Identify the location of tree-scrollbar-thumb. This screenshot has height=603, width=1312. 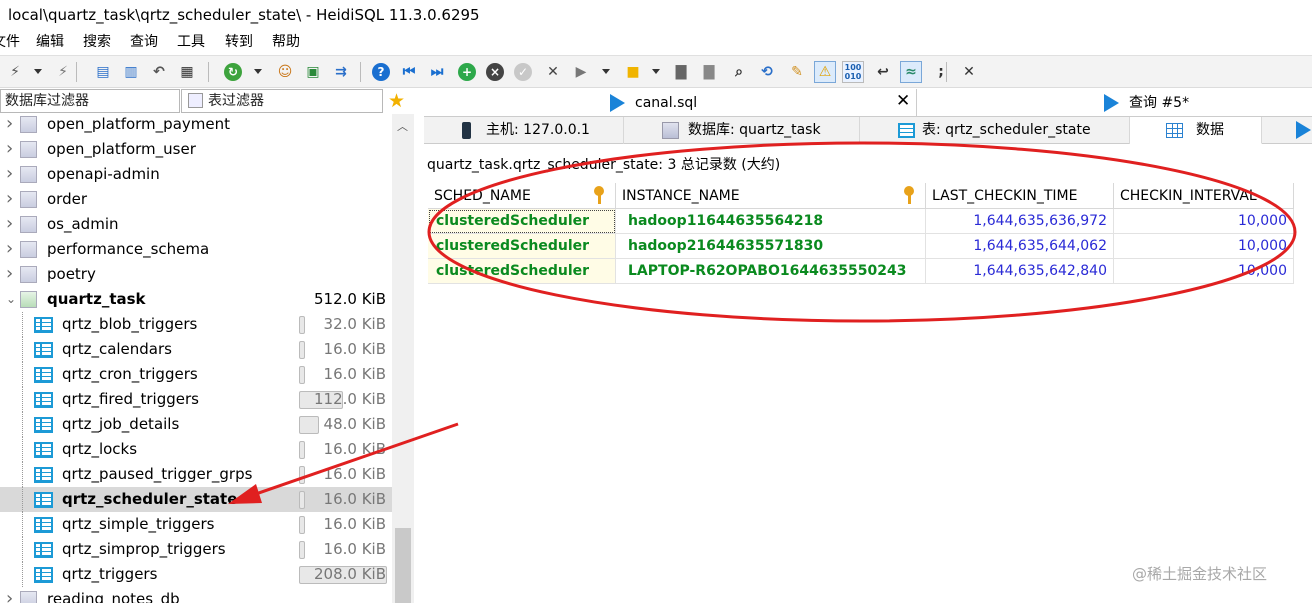
(403, 565).